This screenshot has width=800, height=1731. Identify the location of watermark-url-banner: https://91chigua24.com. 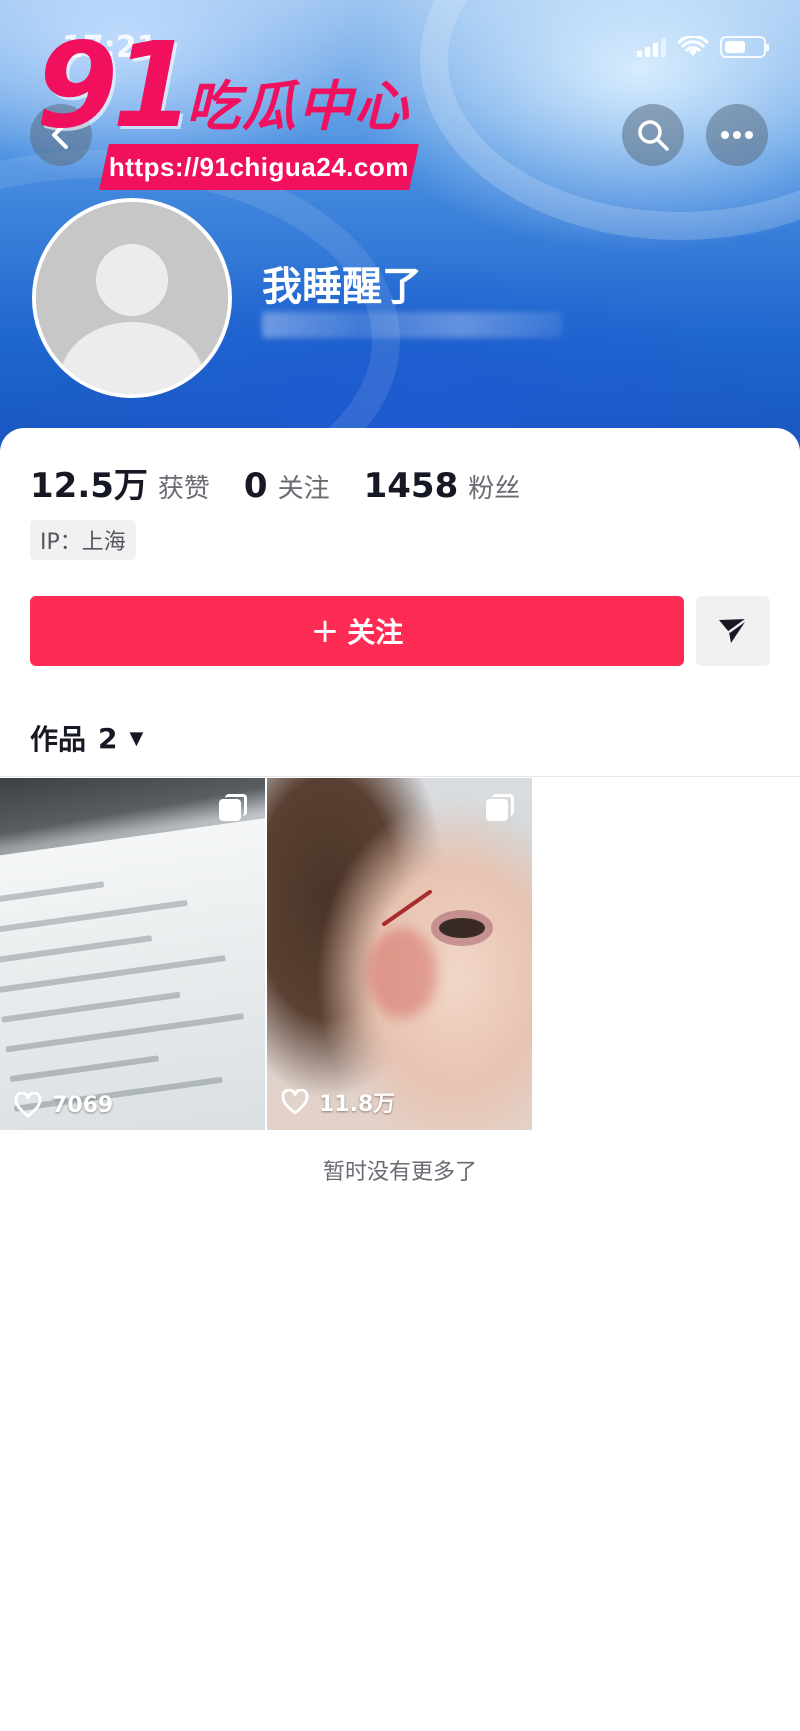
(259, 167).